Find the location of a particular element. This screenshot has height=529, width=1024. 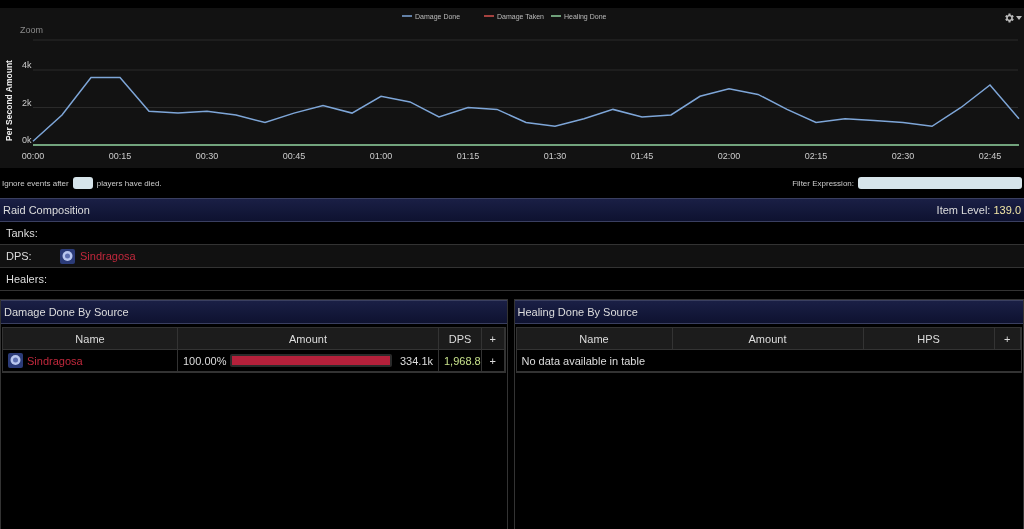

tick-label: 00:00 is located at coordinates (33, 156).